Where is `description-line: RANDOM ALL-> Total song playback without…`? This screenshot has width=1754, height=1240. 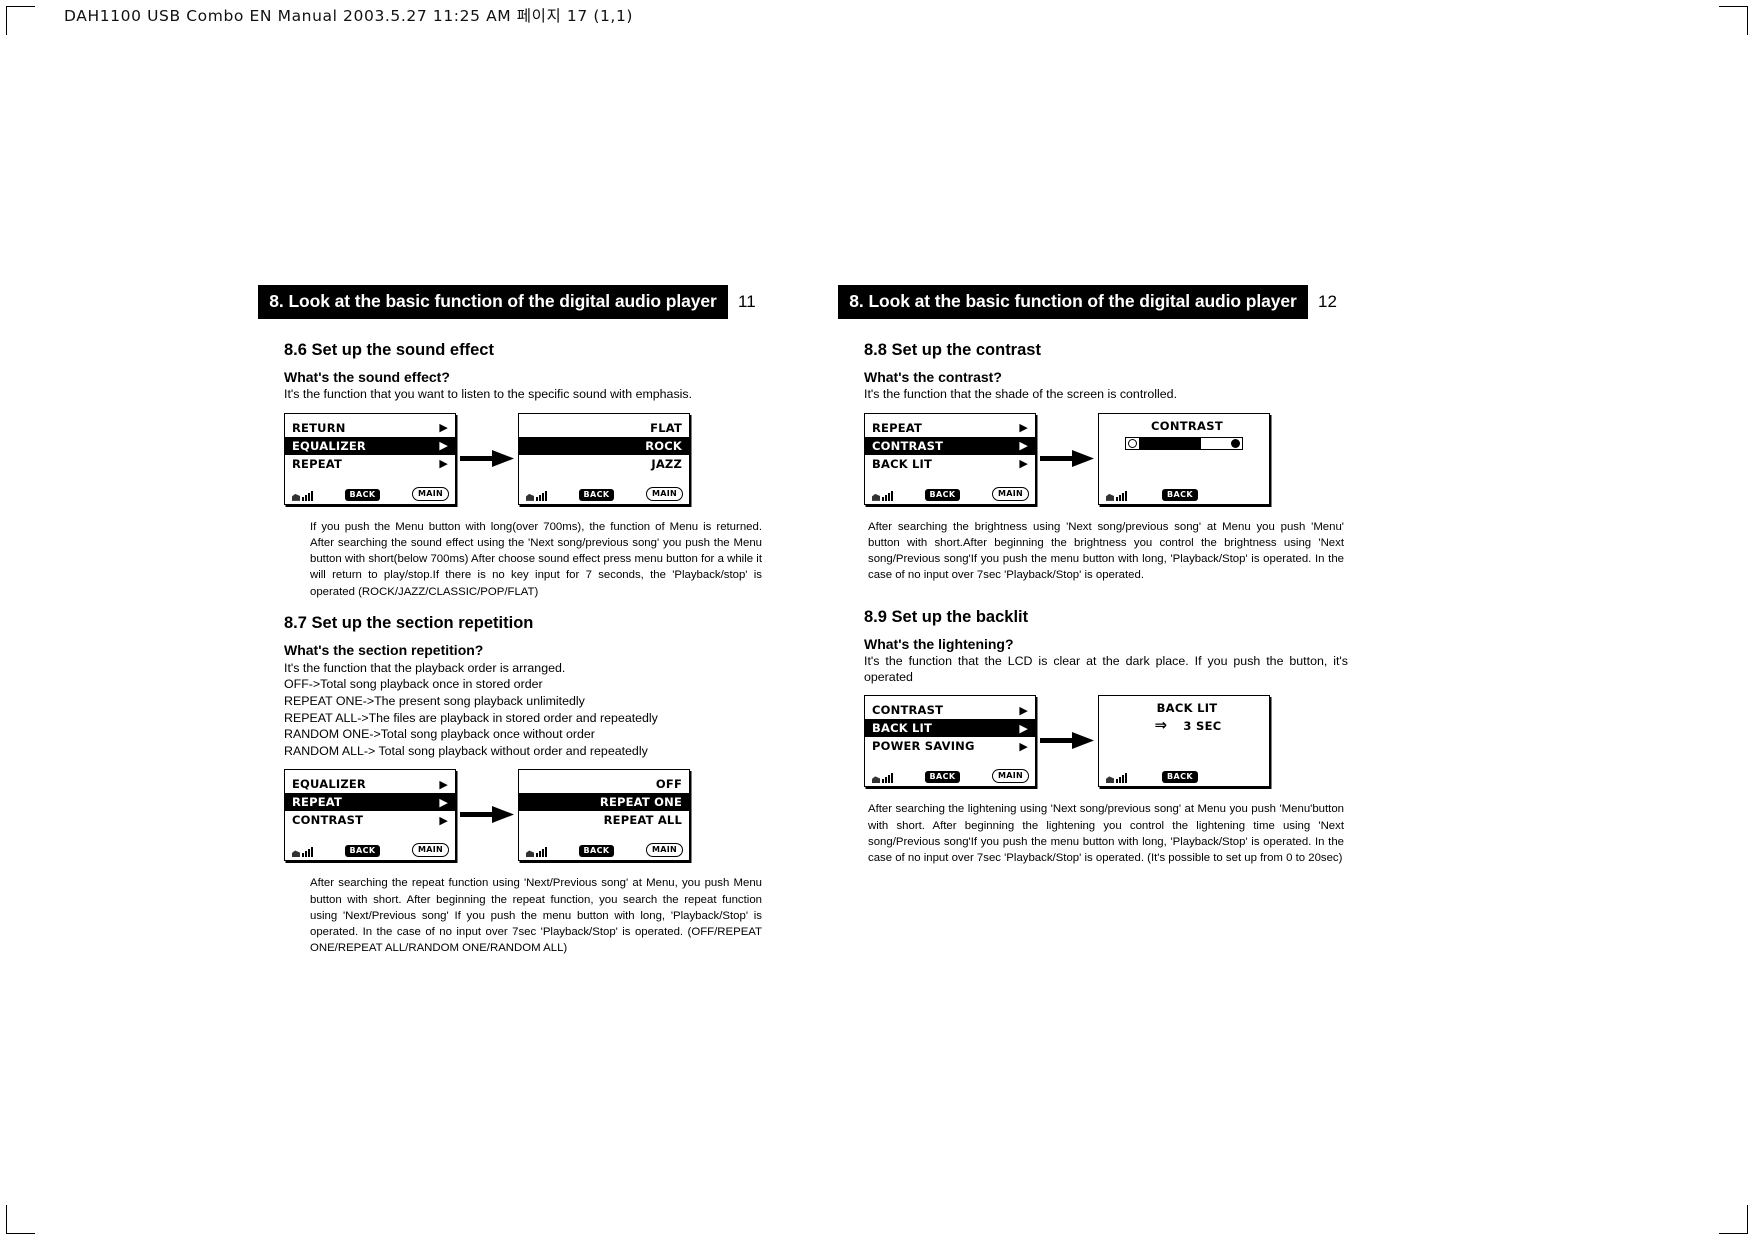 description-line: RANDOM ALL-> Total song playback without… is located at coordinates (466, 750).